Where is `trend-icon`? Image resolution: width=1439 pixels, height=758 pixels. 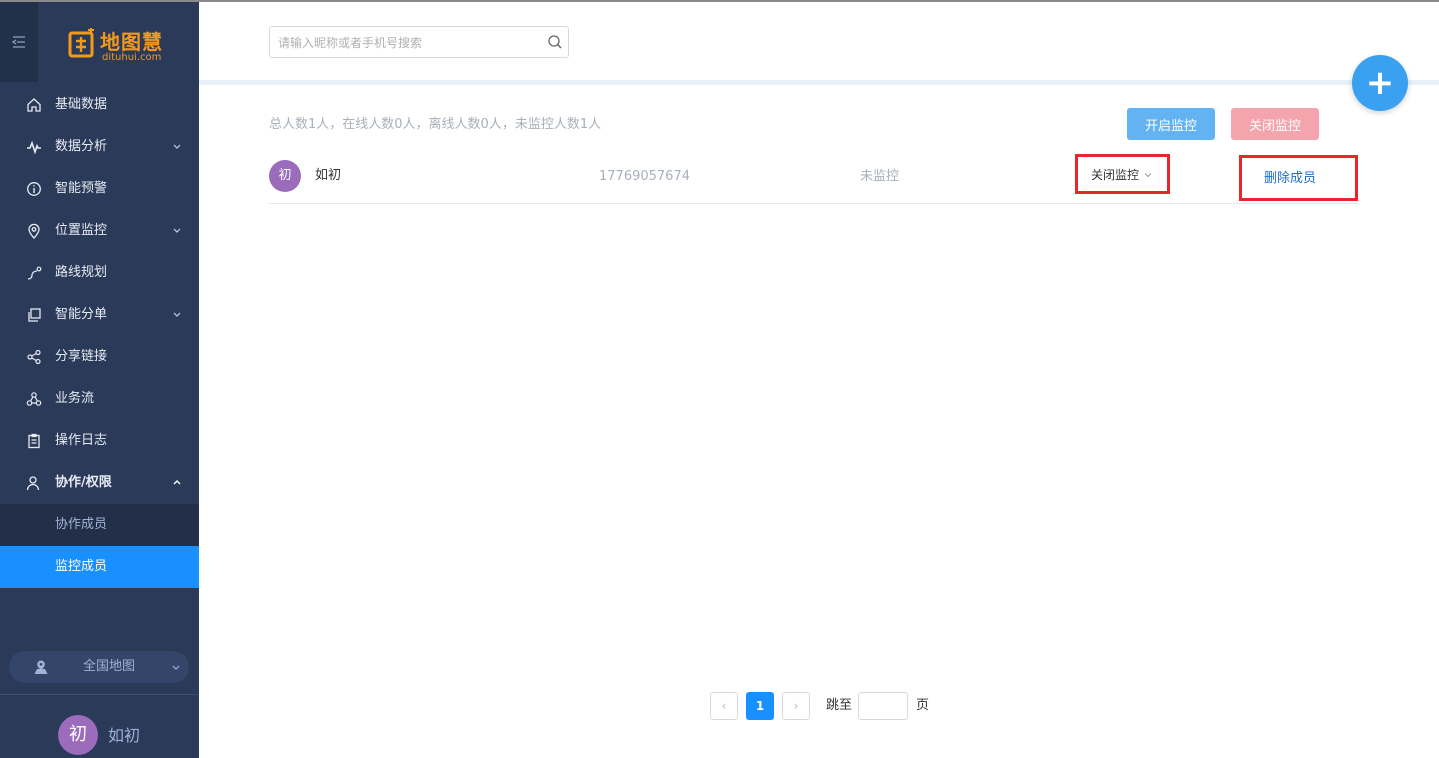 trend-icon is located at coordinates (34, 147).